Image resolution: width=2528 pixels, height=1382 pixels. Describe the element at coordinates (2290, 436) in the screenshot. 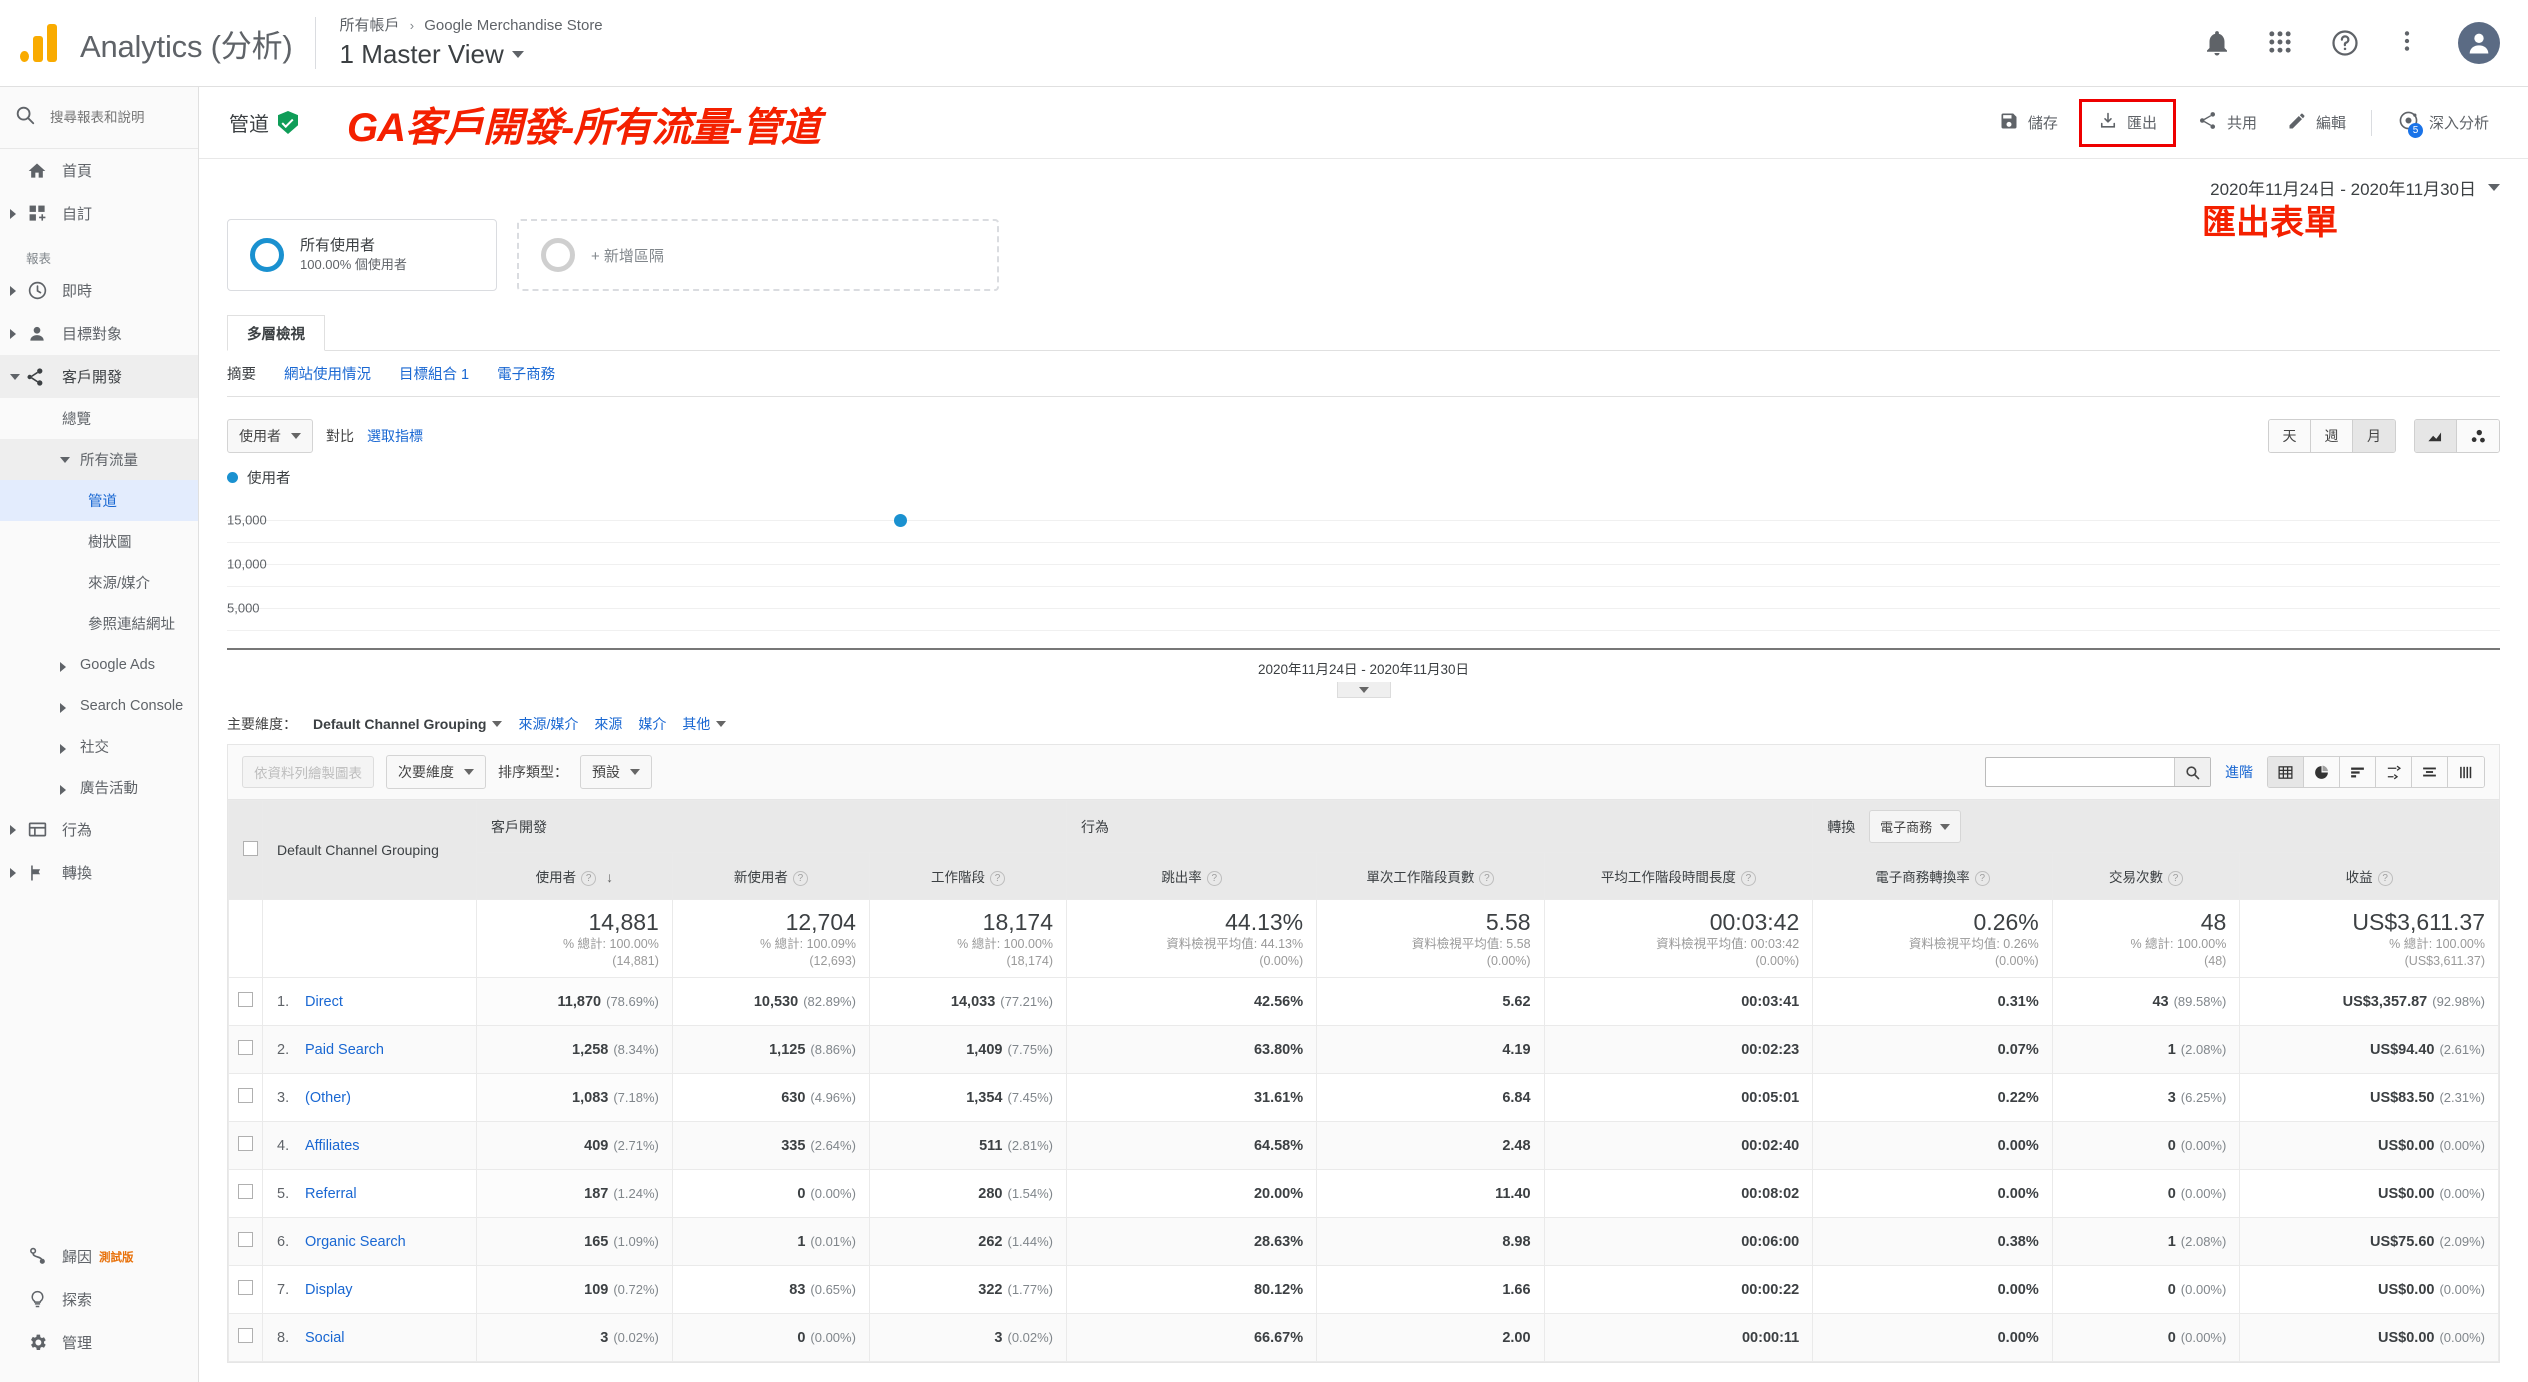

I see `granularity-day: 天` at that location.